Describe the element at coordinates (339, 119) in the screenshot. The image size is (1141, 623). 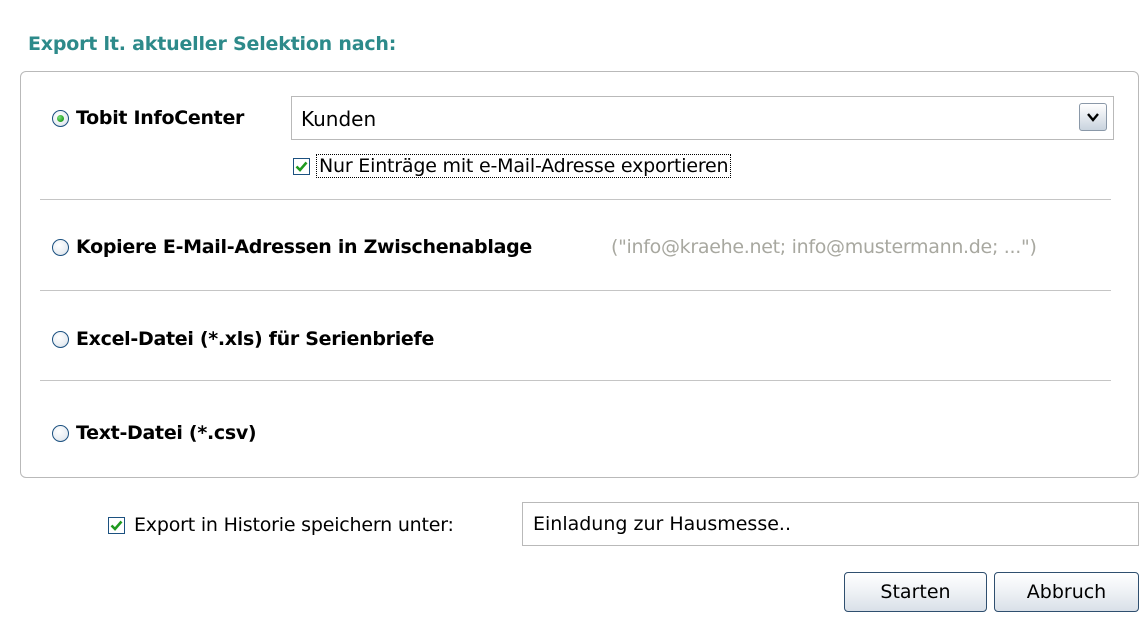
I see `select-value: Kunden` at that location.